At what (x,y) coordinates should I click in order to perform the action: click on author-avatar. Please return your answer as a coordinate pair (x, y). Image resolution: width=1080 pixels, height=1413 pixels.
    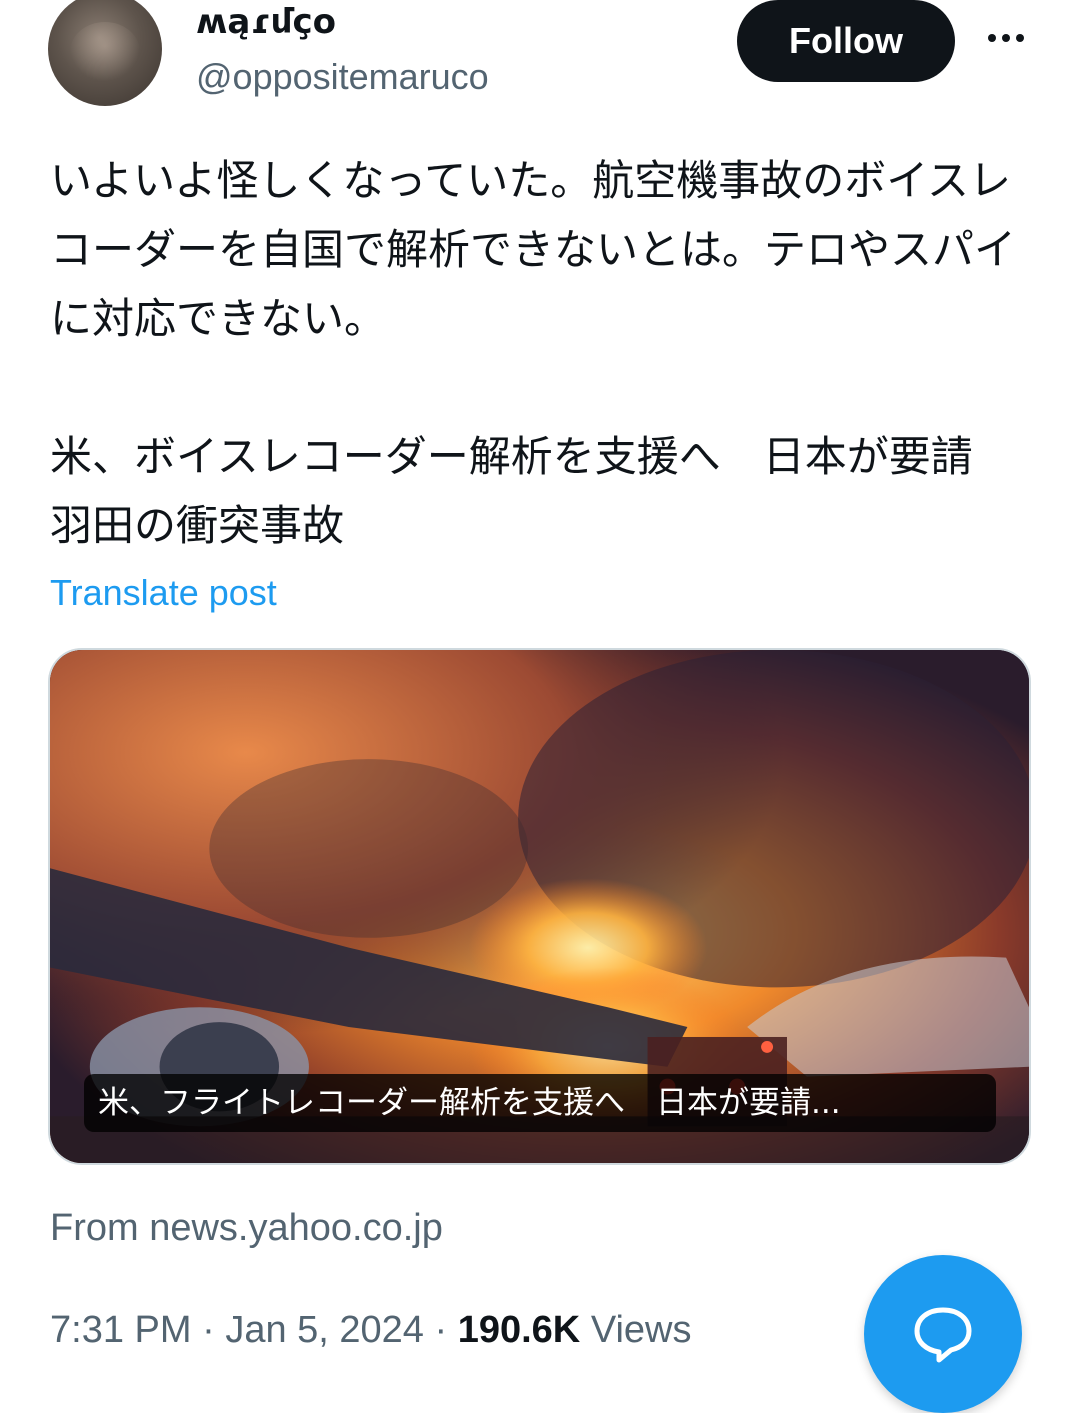
    Looking at the image, I should click on (105, 53).